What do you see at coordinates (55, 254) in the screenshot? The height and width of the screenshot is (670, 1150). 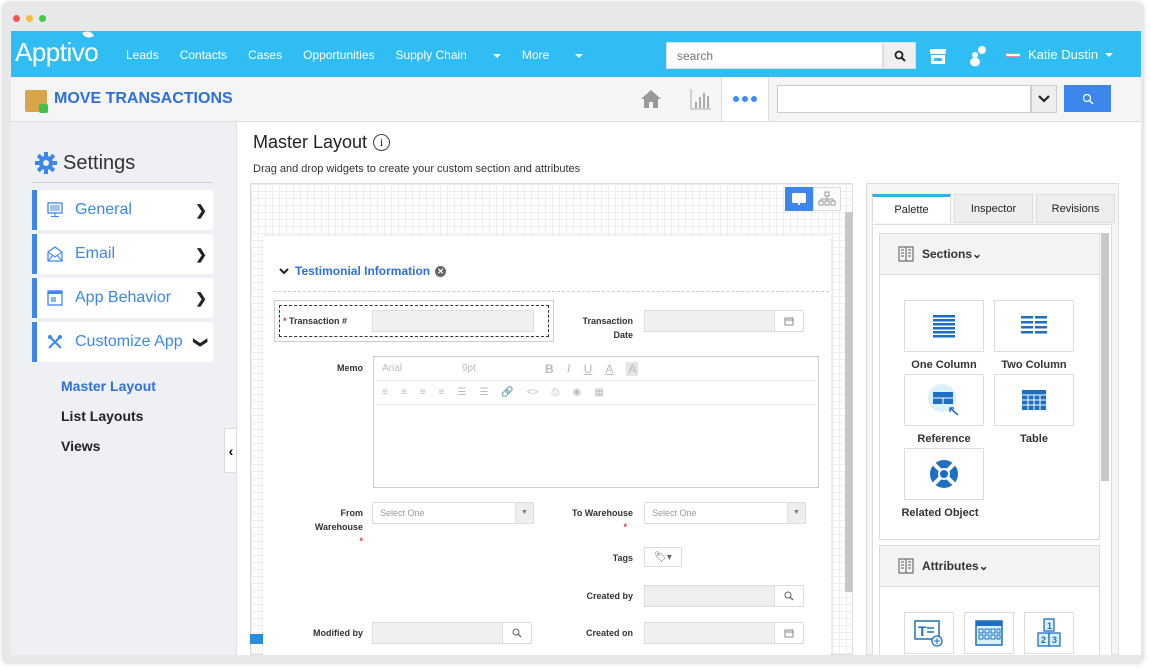 I see `envelope-icon` at bounding box center [55, 254].